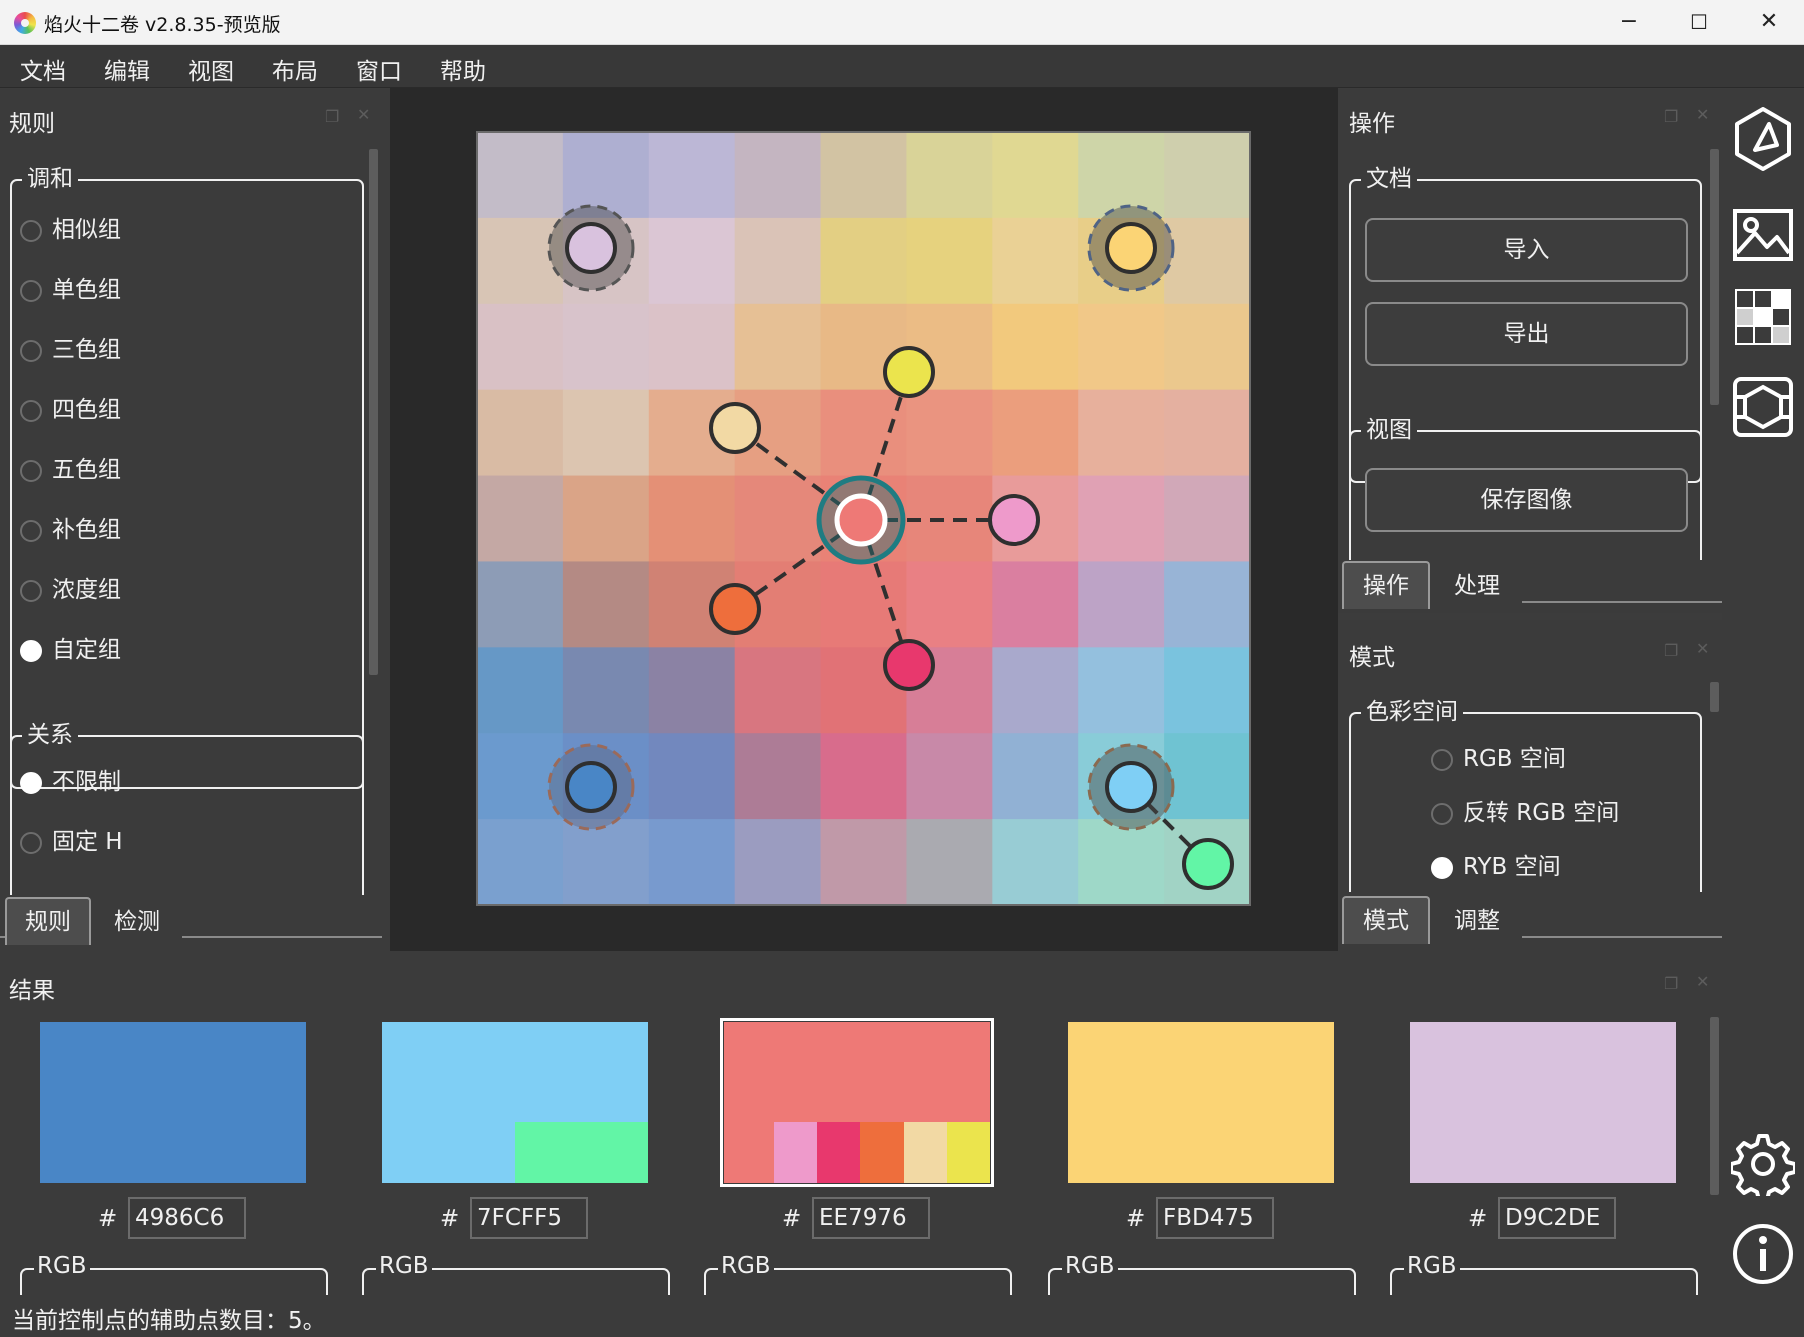 The image size is (1804, 1337). What do you see at coordinates (137, 921) in the screenshot?
I see `tab-detect: 检测` at bounding box center [137, 921].